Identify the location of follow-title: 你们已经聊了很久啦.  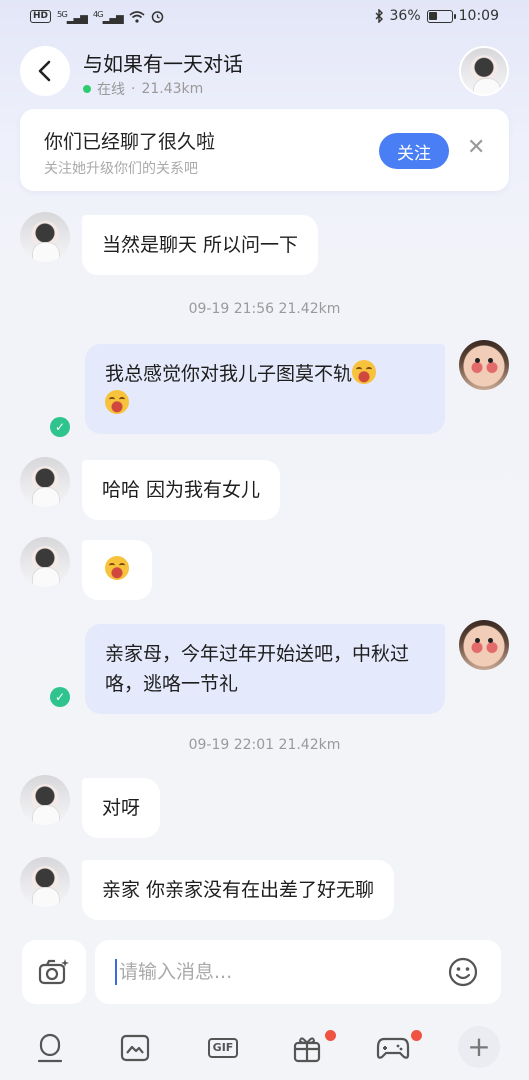
(130, 142).